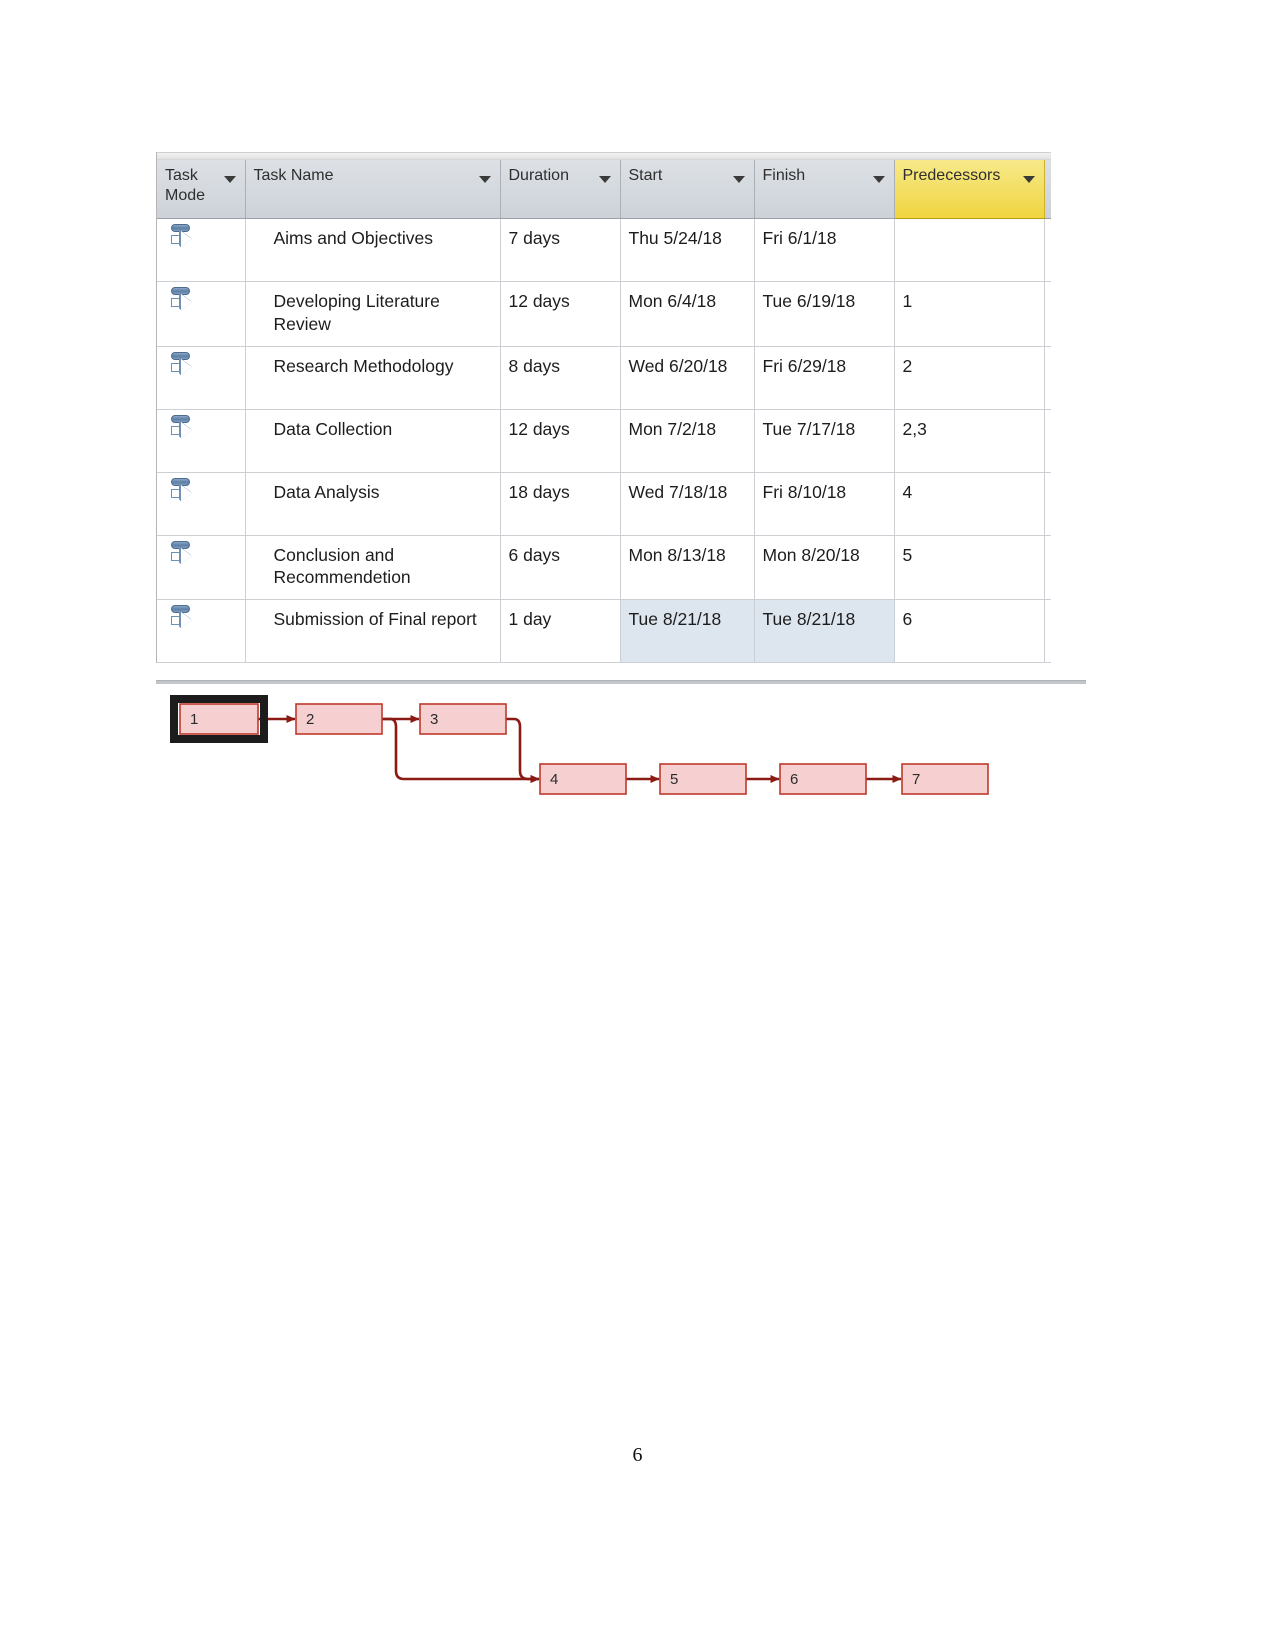 Image resolution: width=1275 pixels, height=1650 pixels. I want to click on cell-start: Wed 6/20/18, so click(687, 378).